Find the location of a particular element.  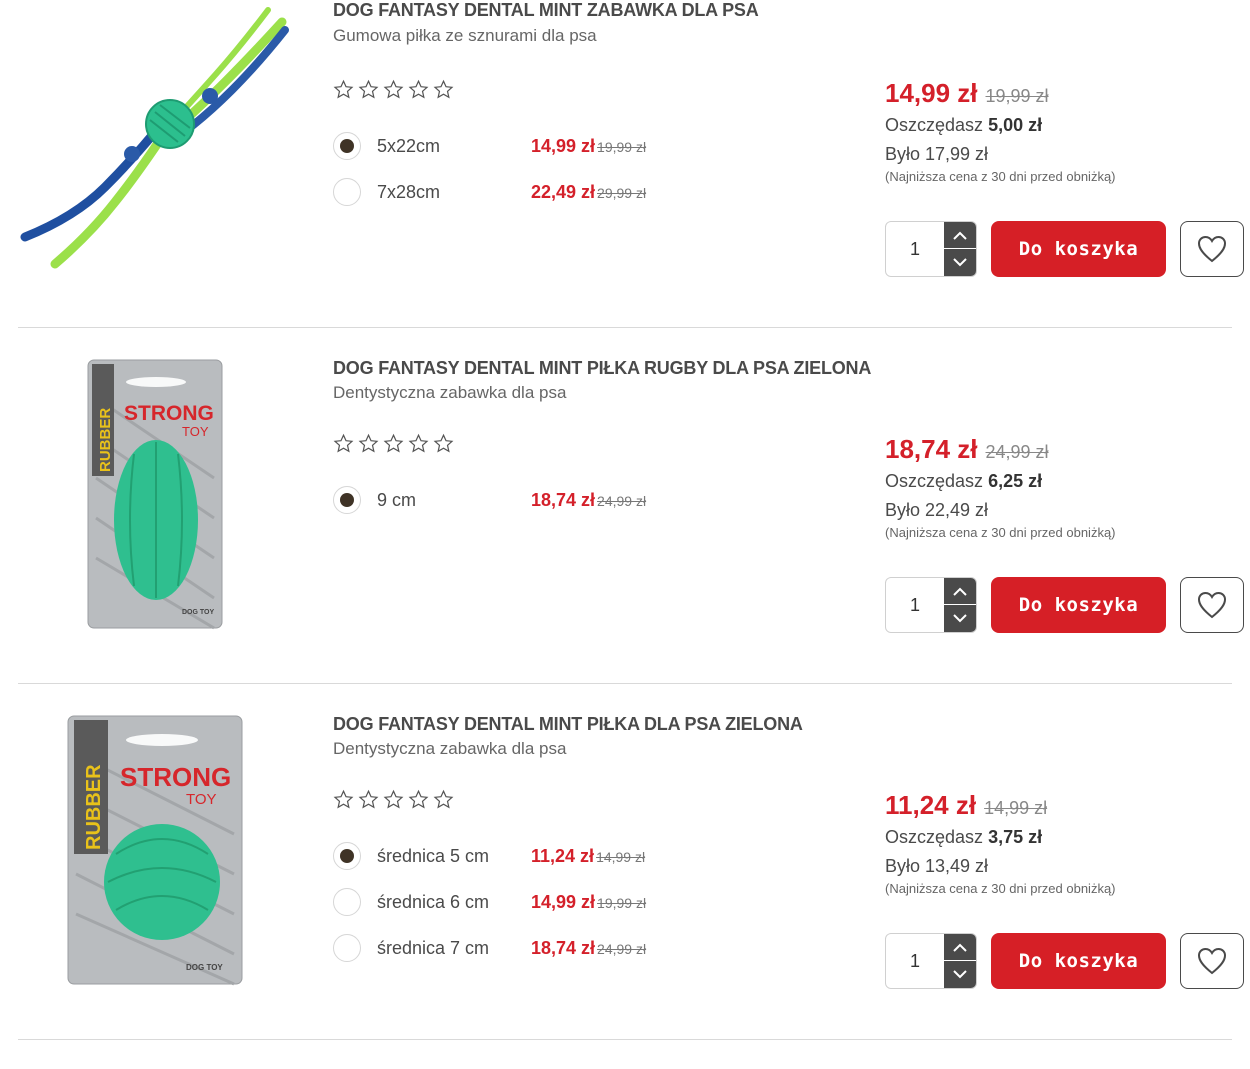

old-price: 24,99 zł is located at coordinates (1017, 452).